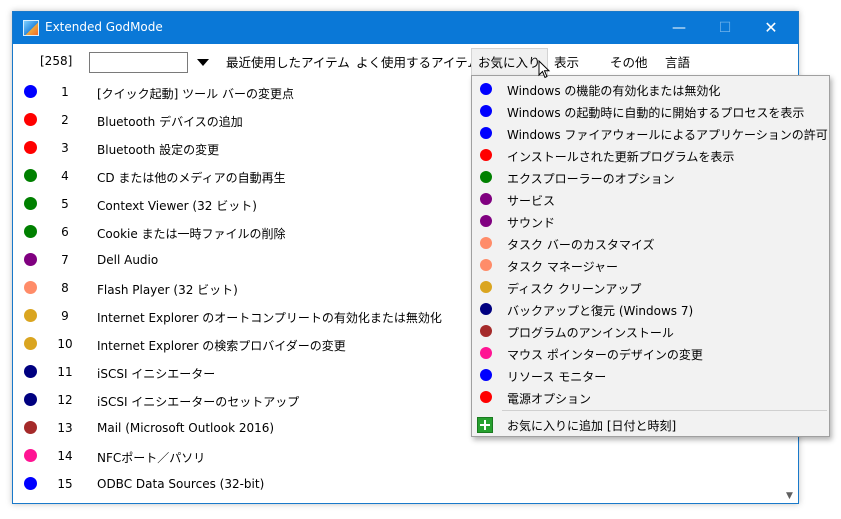 Image resolution: width=841 pixels, height=519 pixels. I want to click on favorite-item-label: 電源オプション, so click(549, 399).